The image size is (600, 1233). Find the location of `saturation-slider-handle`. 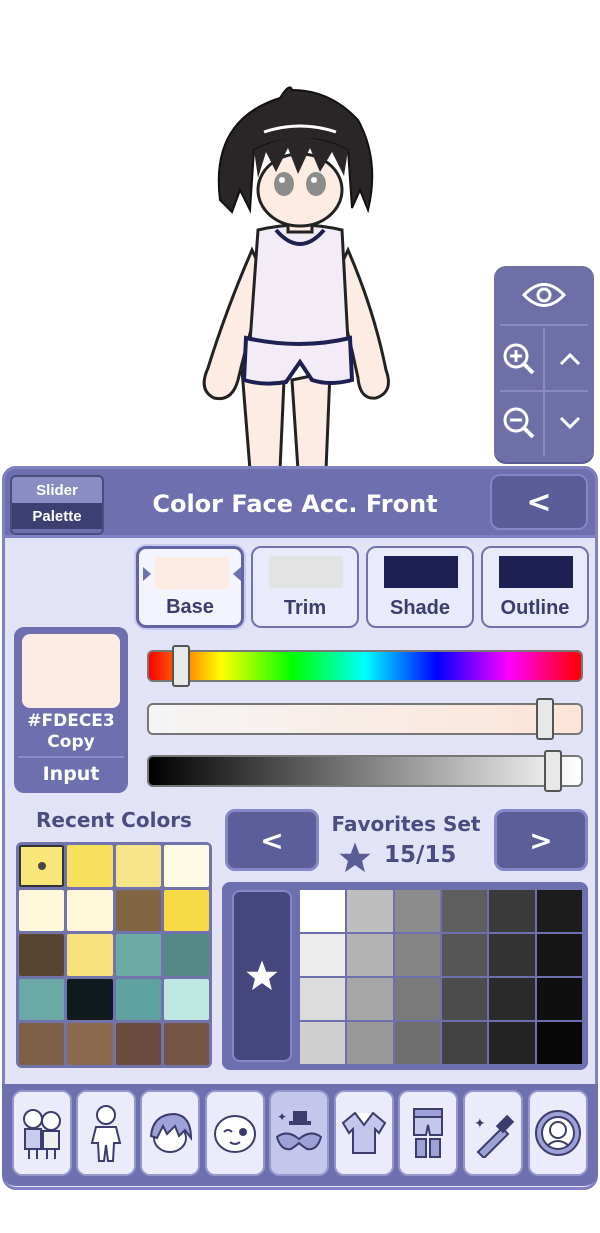

saturation-slider-handle is located at coordinates (544, 719).